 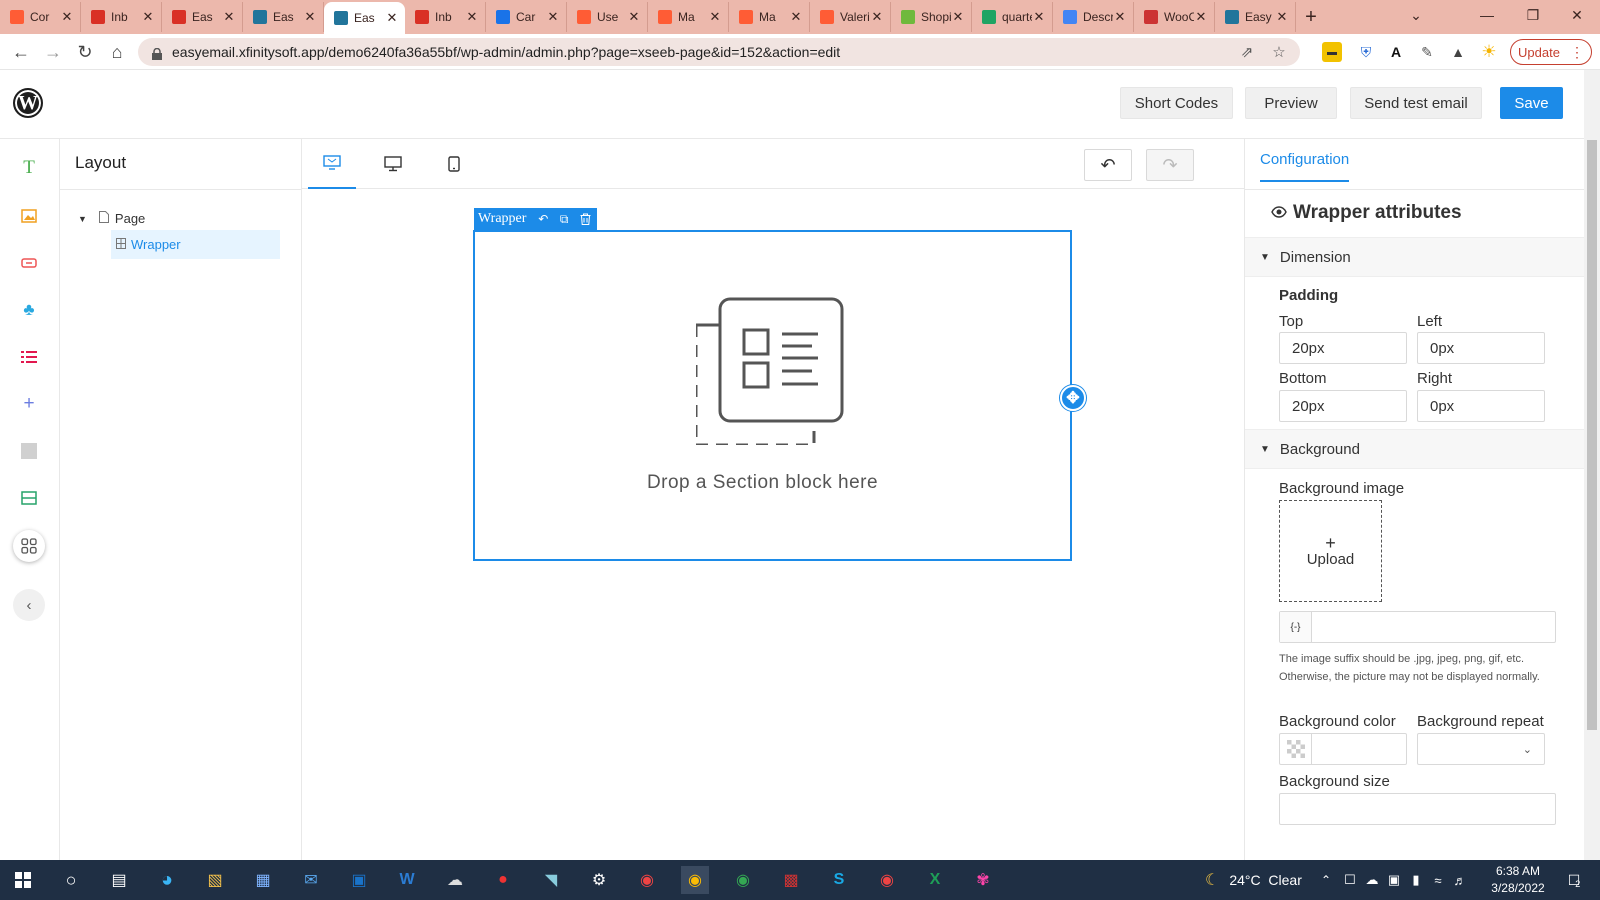 What do you see at coordinates (1481, 749) in the screenshot?
I see `background-repeat-select: ⌄` at bounding box center [1481, 749].